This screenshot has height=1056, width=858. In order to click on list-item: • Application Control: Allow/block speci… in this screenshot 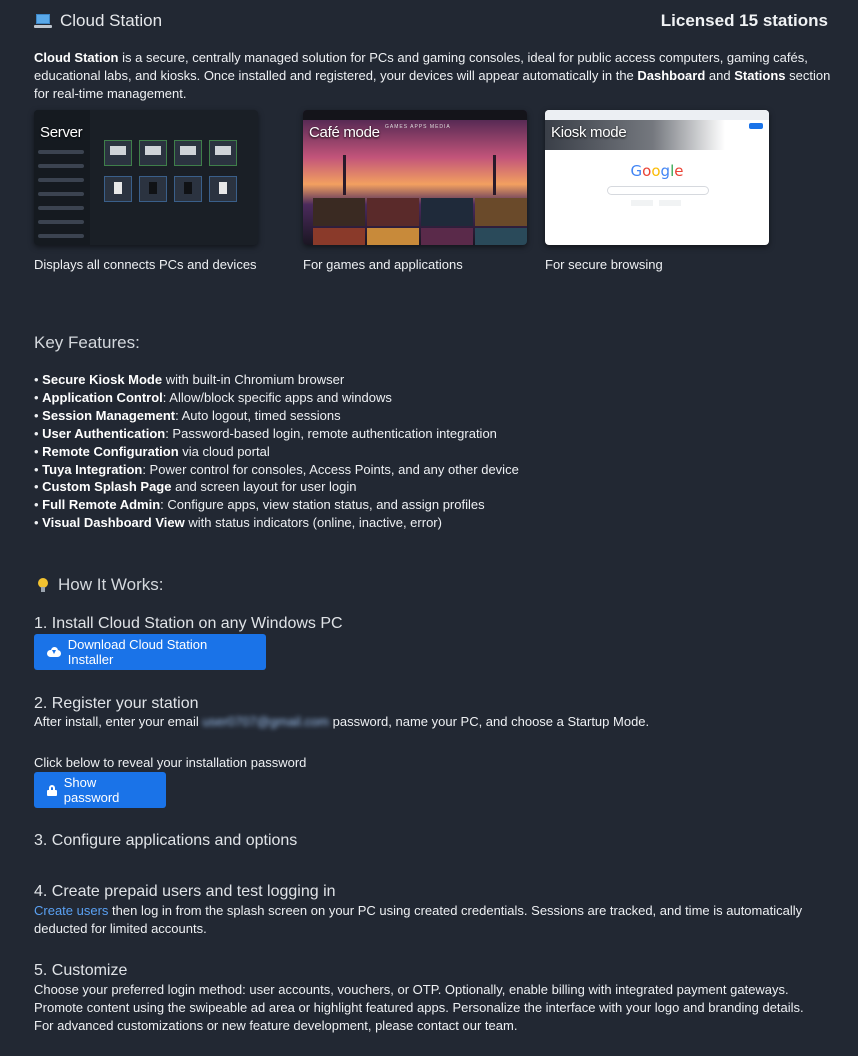, I will do `click(213, 397)`.